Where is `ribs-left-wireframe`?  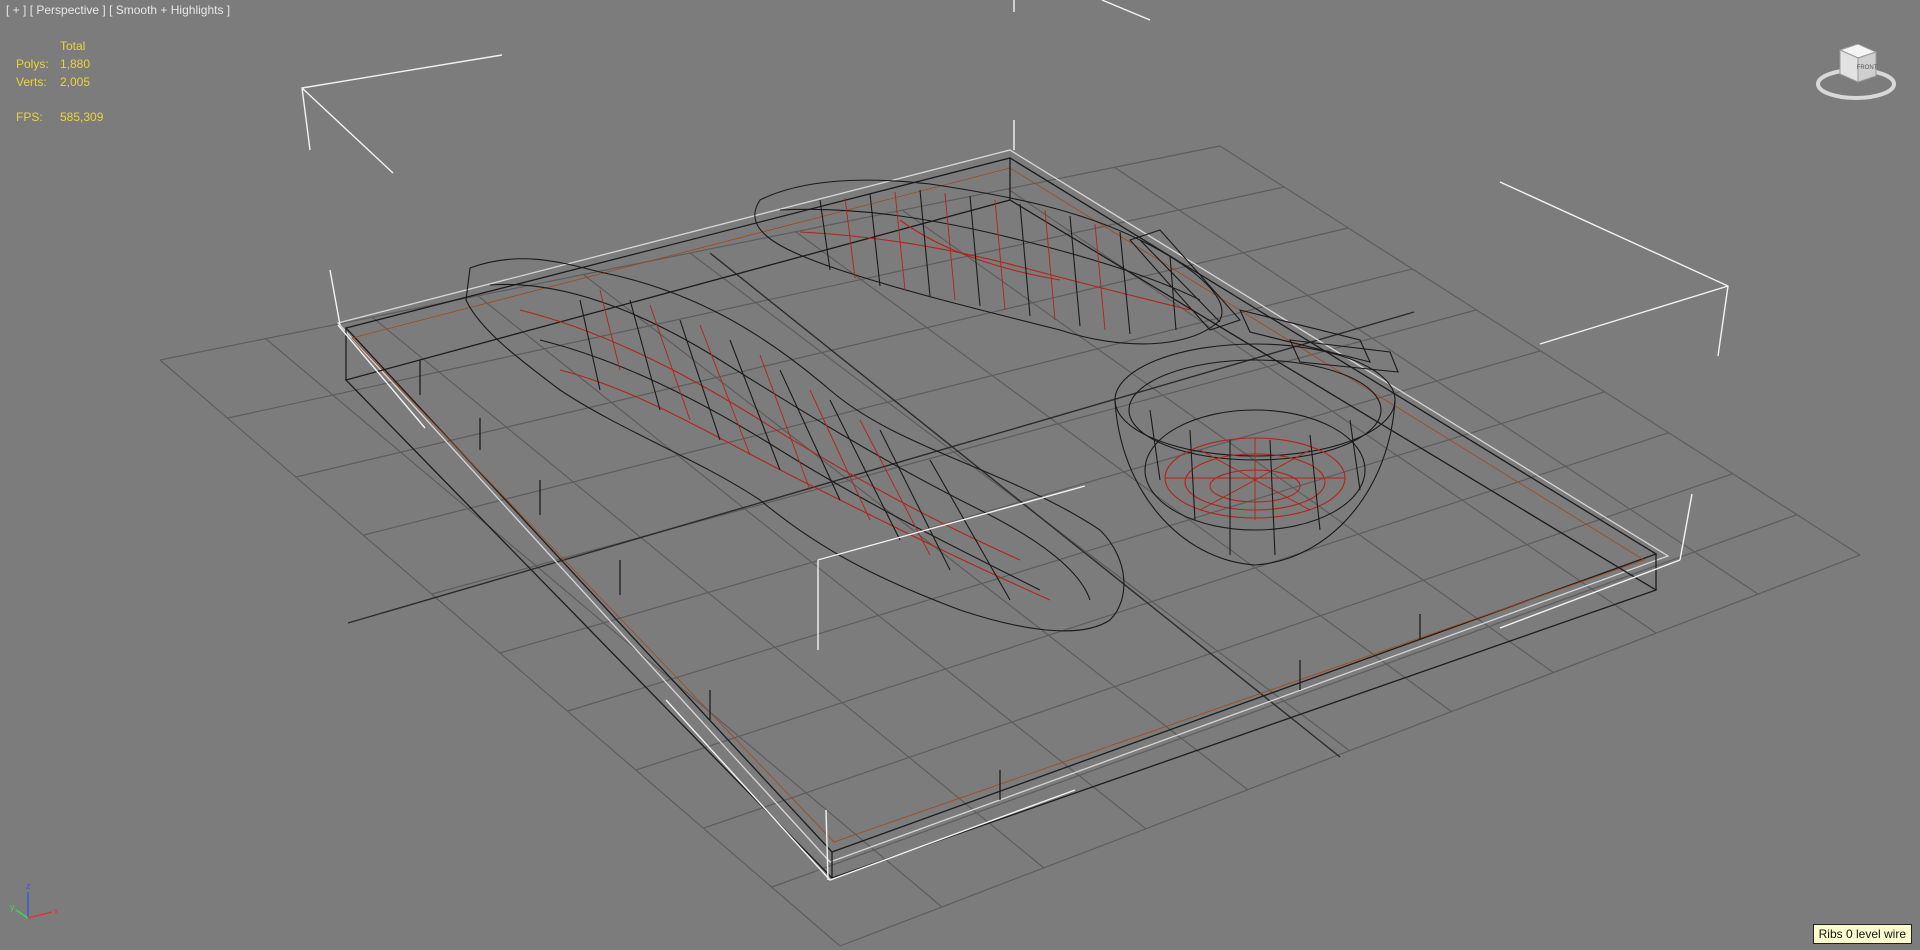
ribs-left-wireframe is located at coordinates (795, 445).